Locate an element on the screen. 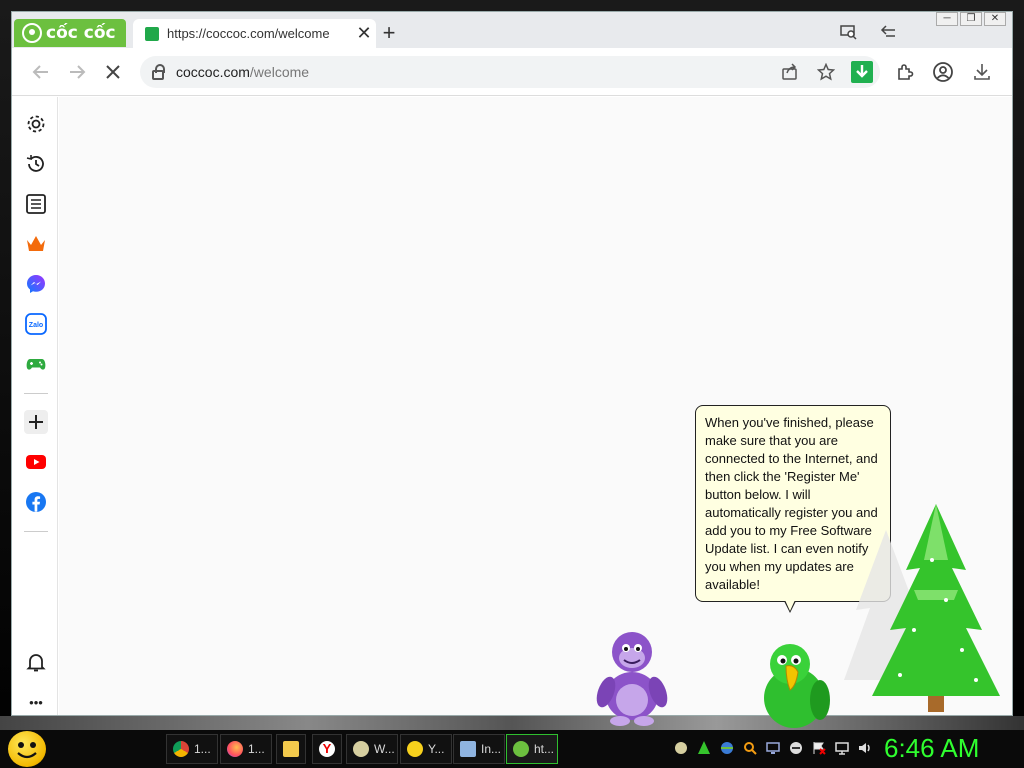 The width and height of the screenshot is (1024, 768). tab-welcome: https://coccoc.com/welcome ✕ is located at coordinates (254, 33).